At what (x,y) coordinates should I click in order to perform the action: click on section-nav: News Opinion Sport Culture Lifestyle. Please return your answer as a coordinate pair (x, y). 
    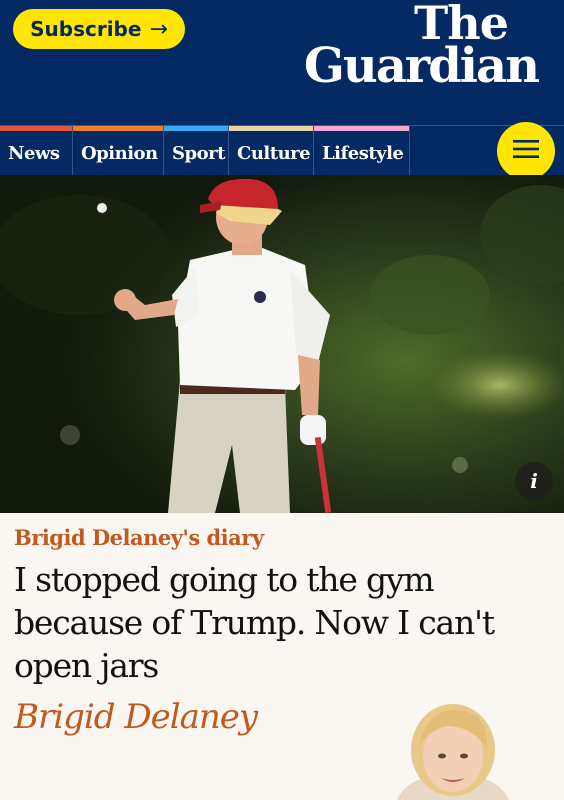
    Looking at the image, I should click on (282, 150).